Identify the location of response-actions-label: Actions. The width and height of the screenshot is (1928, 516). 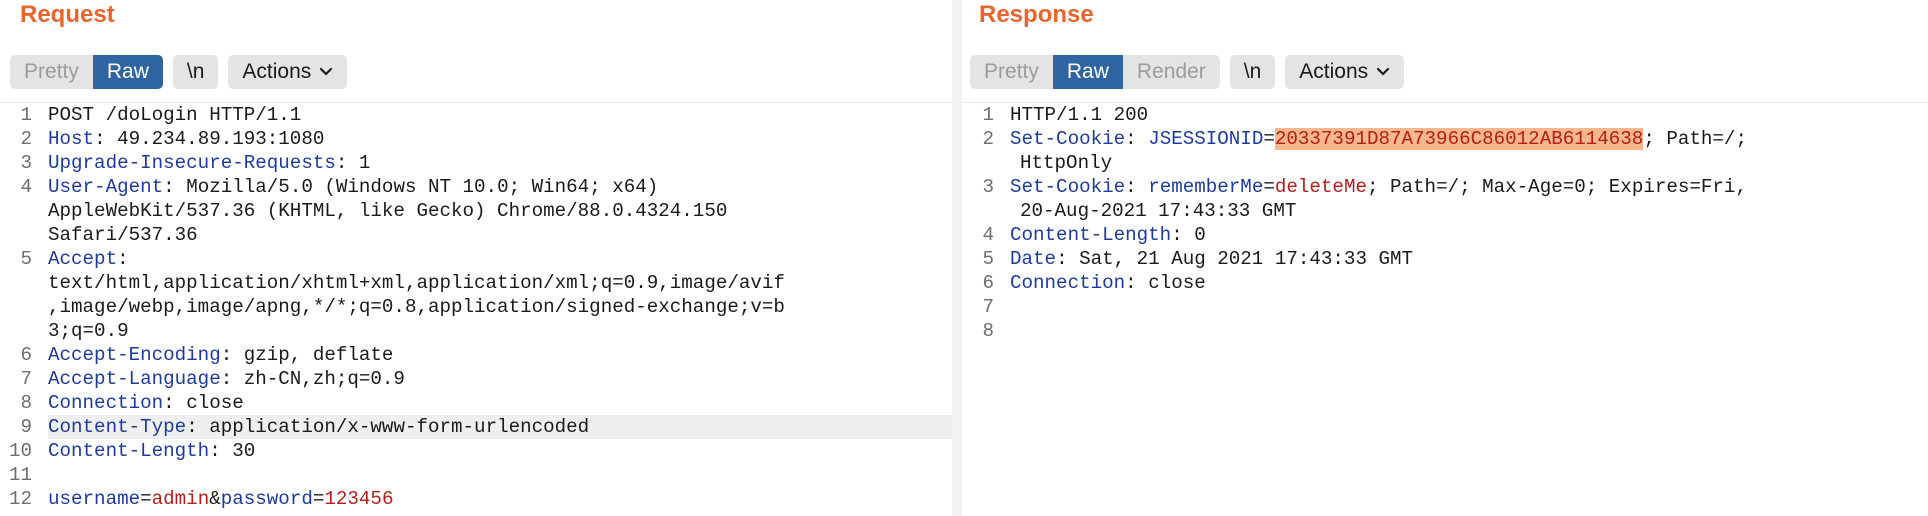
(1334, 71).